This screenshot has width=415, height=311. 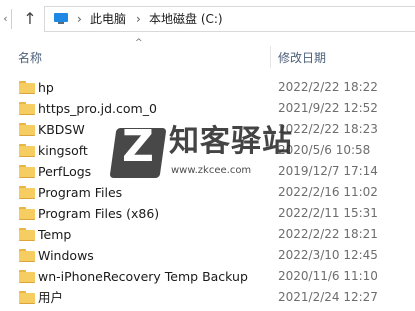 What do you see at coordinates (229, 19) in the screenshot?
I see `address-bar: › 此电脑 › 本地磁盘 (C:)` at bounding box center [229, 19].